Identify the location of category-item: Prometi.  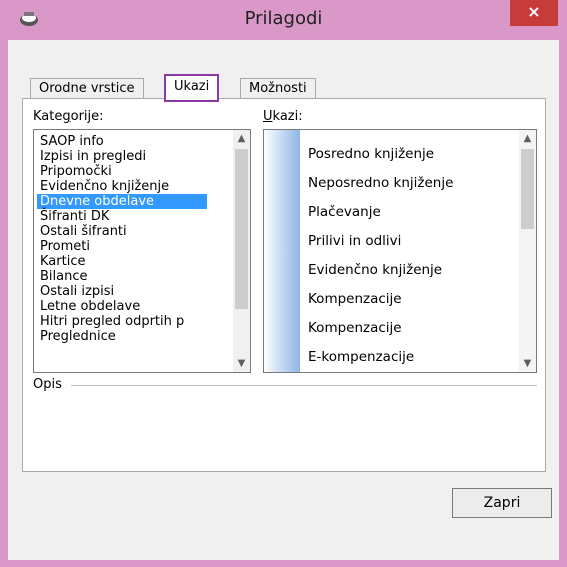
(65, 246).